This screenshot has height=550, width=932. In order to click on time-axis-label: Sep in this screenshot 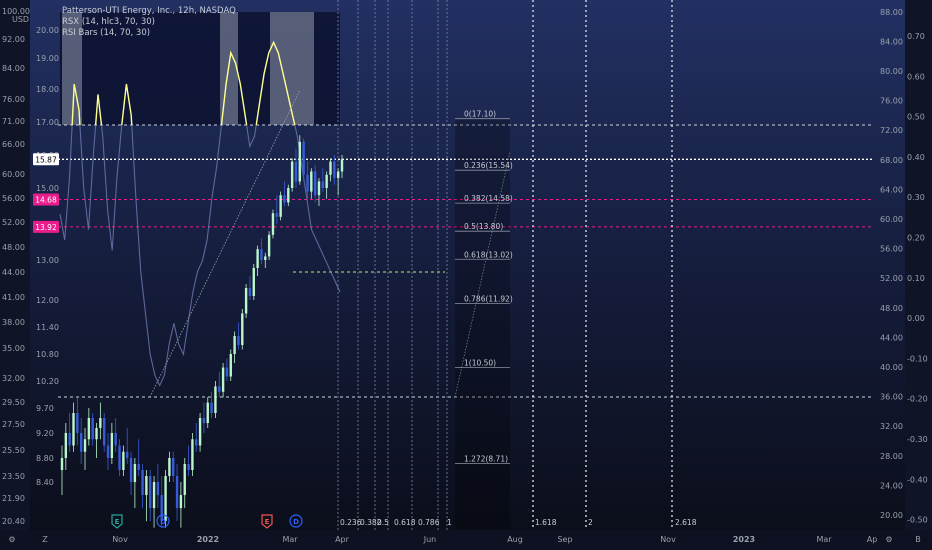, I will do `click(564, 539)`.